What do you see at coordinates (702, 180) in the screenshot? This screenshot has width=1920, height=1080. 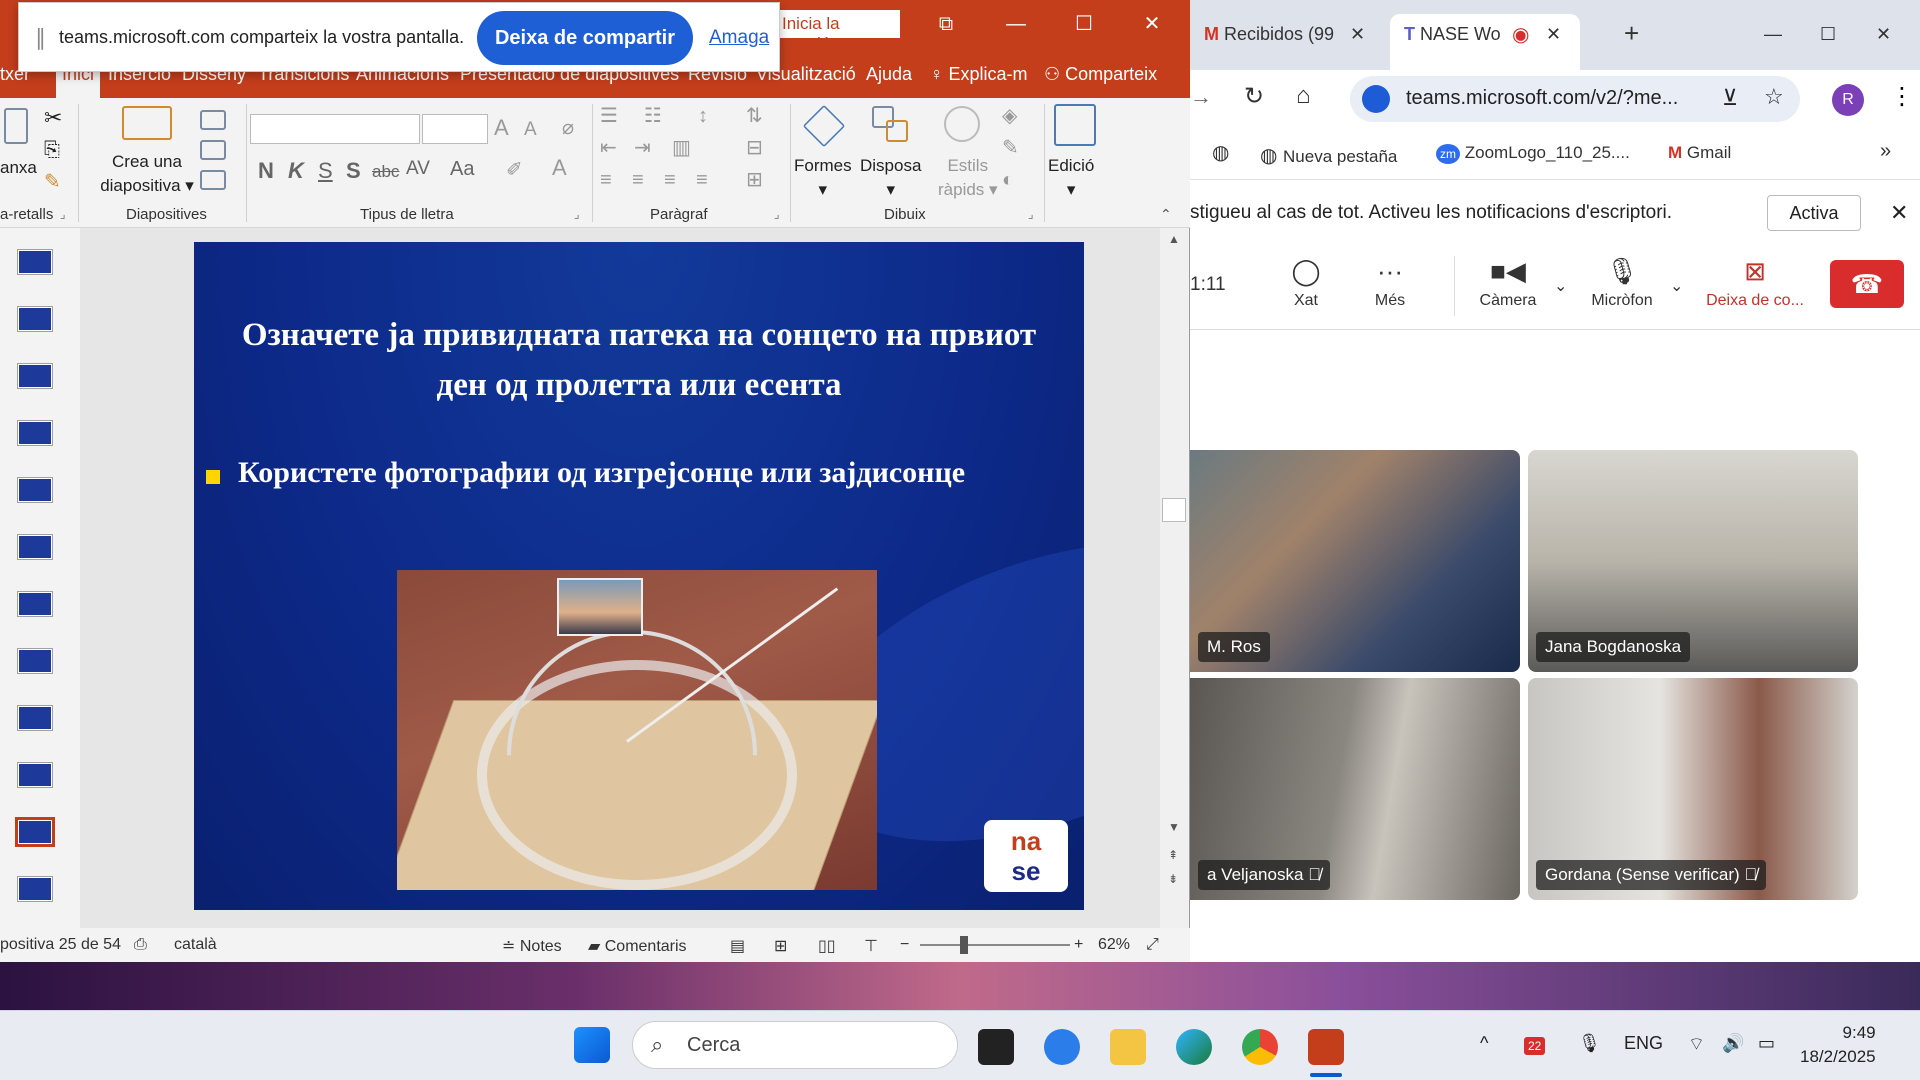 I see `justify-icon: ≡` at bounding box center [702, 180].